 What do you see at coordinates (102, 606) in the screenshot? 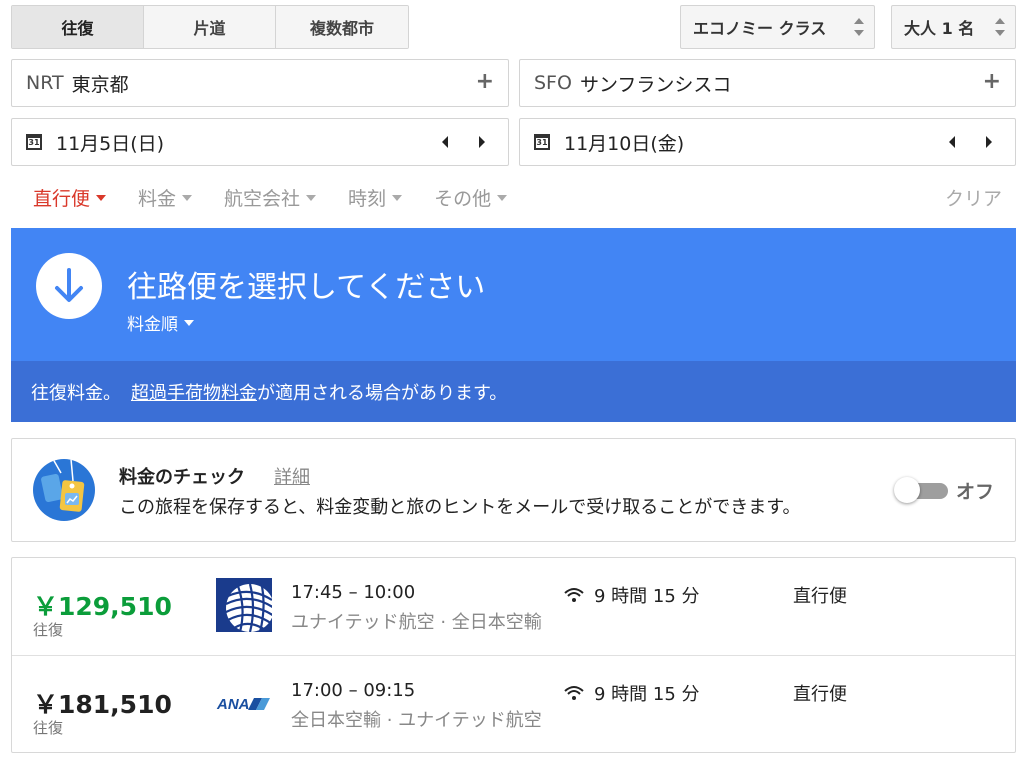
I see `flight-price: ￥129,510` at bounding box center [102, 606].